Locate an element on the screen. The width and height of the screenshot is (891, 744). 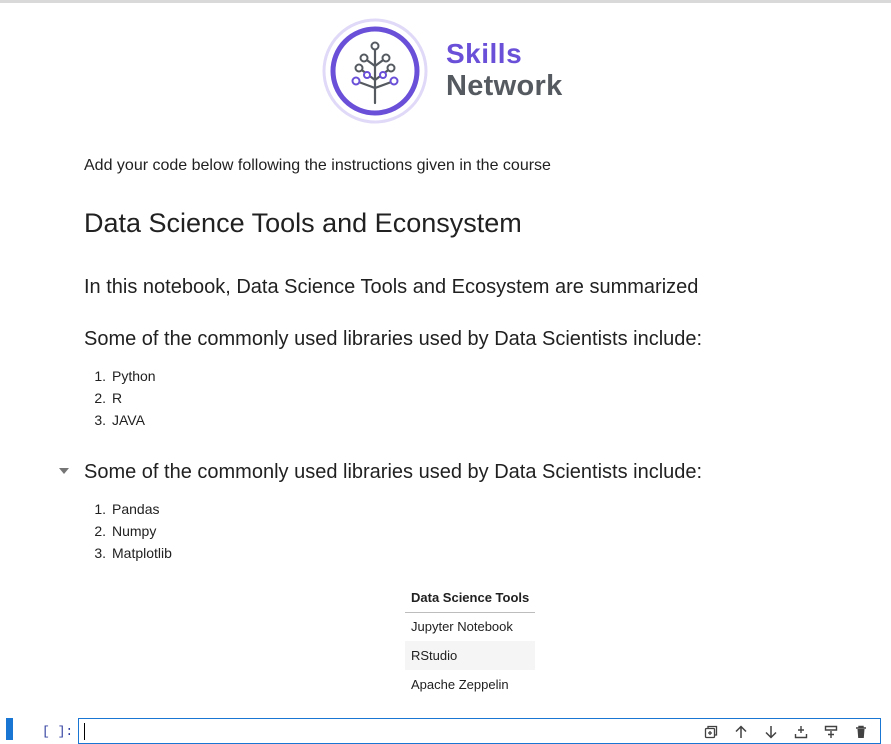
skills-network-logo: Skills Network is located at coordinates (452, 72).